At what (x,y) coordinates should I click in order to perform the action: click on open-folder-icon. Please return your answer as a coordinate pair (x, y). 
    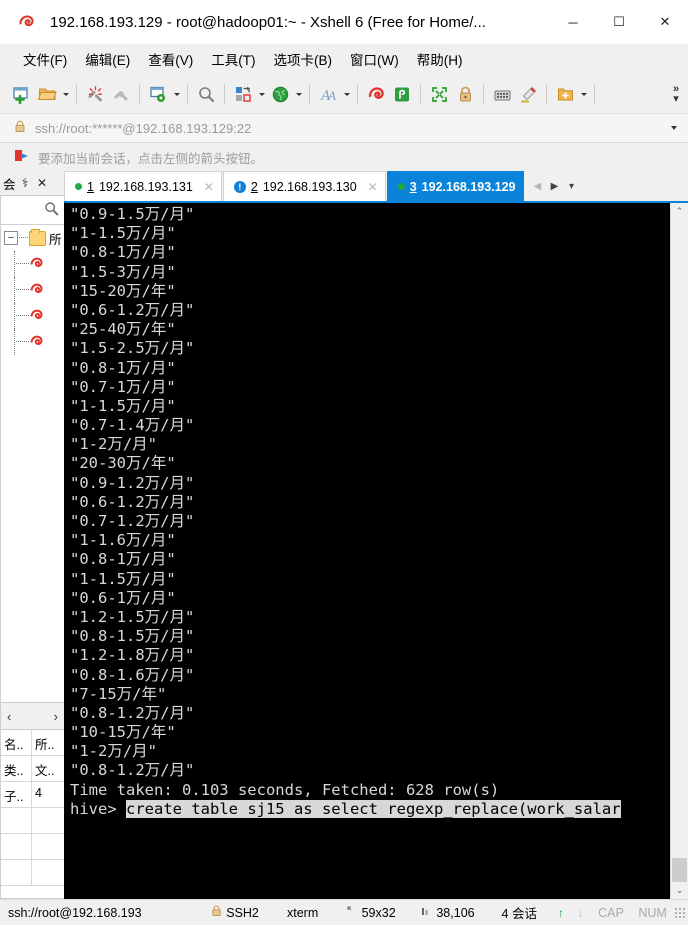
    Looking at the image, I should click on (47, 94).